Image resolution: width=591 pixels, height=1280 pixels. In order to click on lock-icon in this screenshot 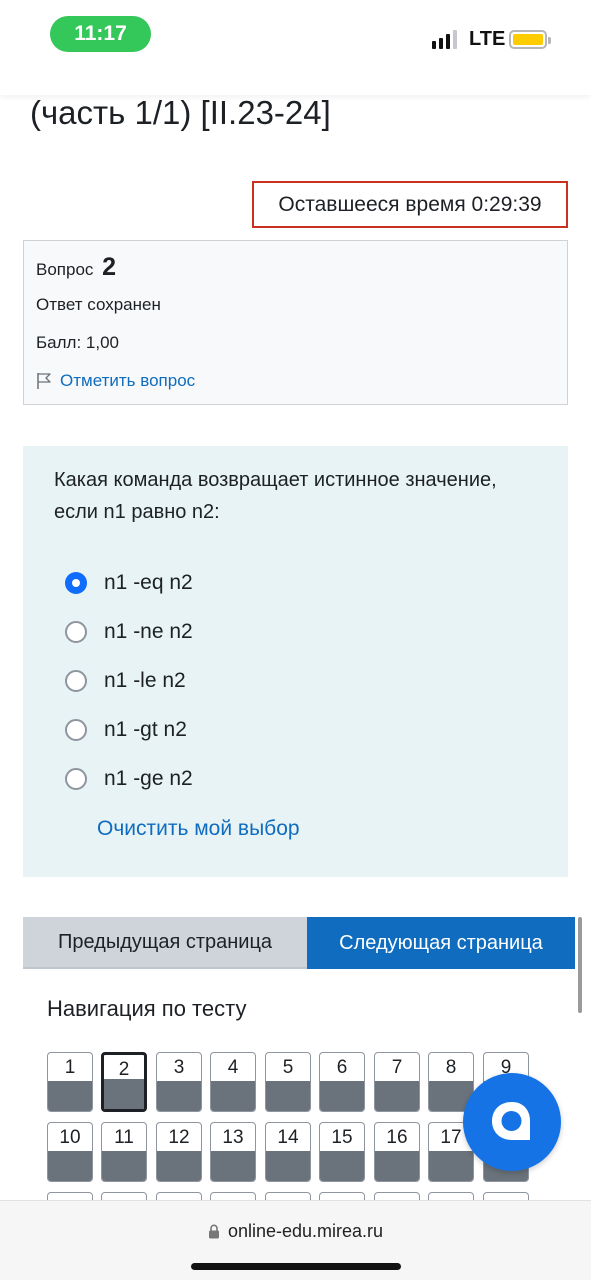, I will do `click(213, 1231)`.